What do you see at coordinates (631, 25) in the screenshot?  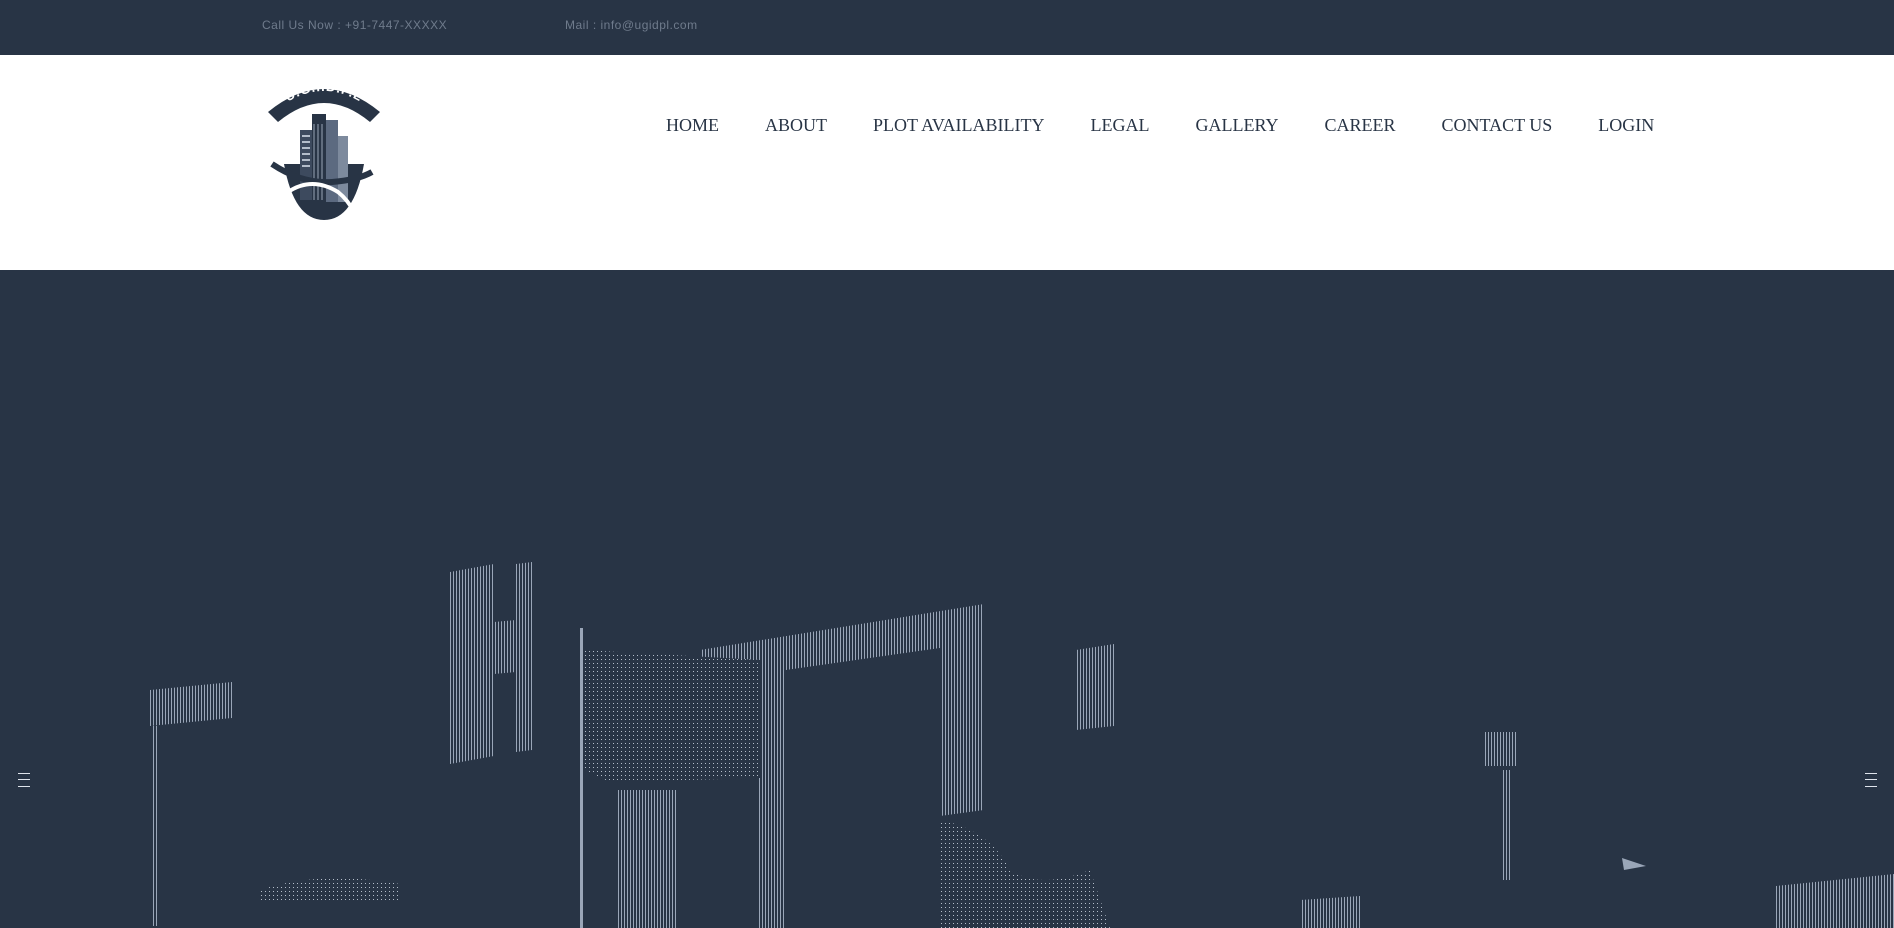 I see `topbar-email: Mail : info@ugidpl.com` at bounding box center [631, 25].